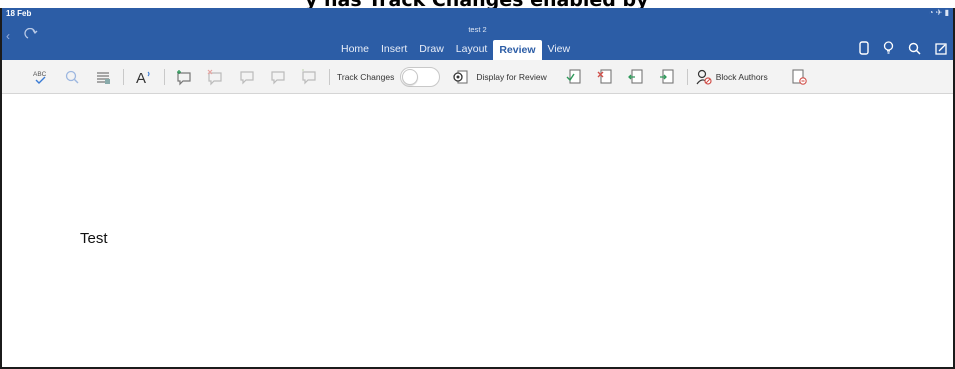  Describe the element at coordinates (704, 77) in the screenshot. I see `block-authors-icon` at that location.